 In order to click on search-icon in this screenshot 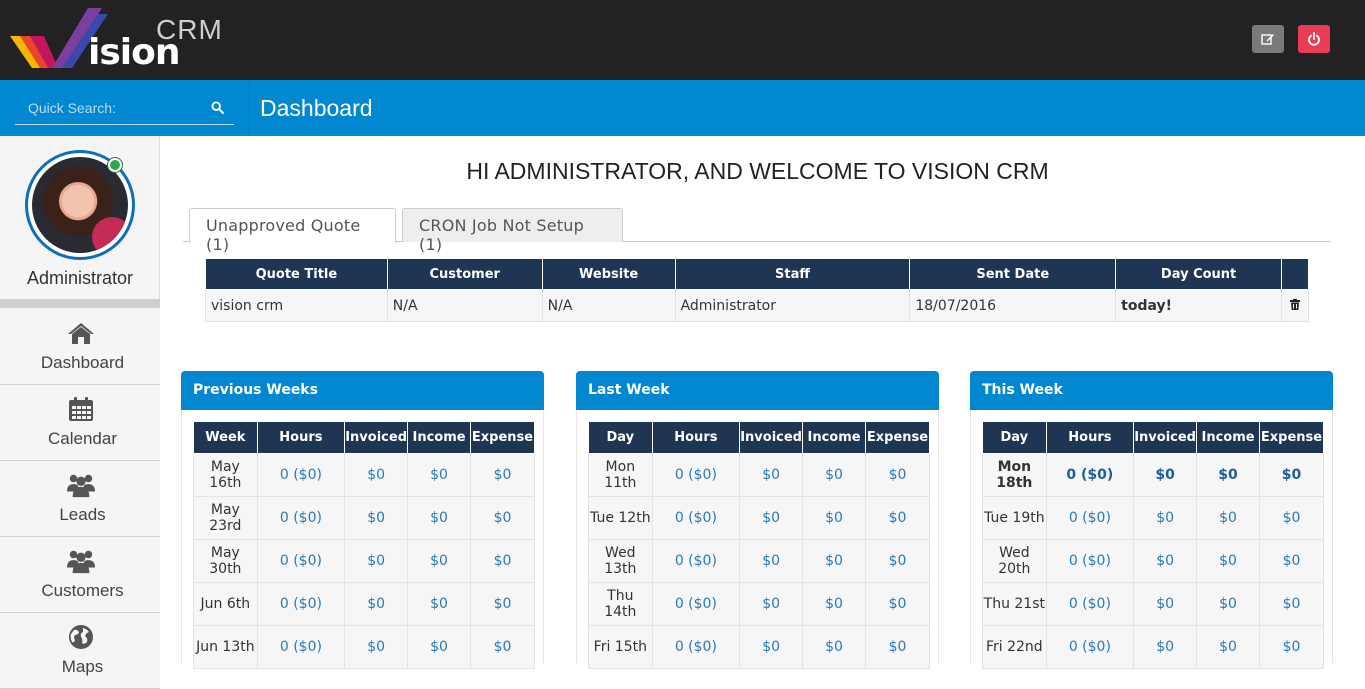, I will do `click(217, 110)`.